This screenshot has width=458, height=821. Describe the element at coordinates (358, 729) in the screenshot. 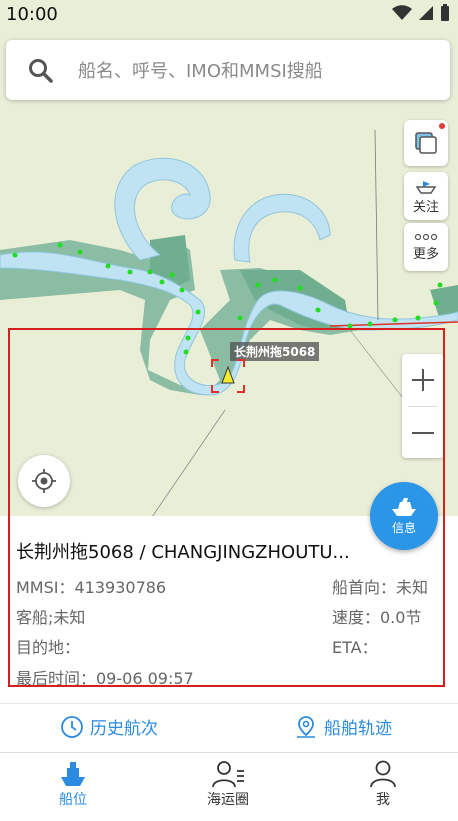

I see `ship-track-label: 船舶轨迹` at that location.